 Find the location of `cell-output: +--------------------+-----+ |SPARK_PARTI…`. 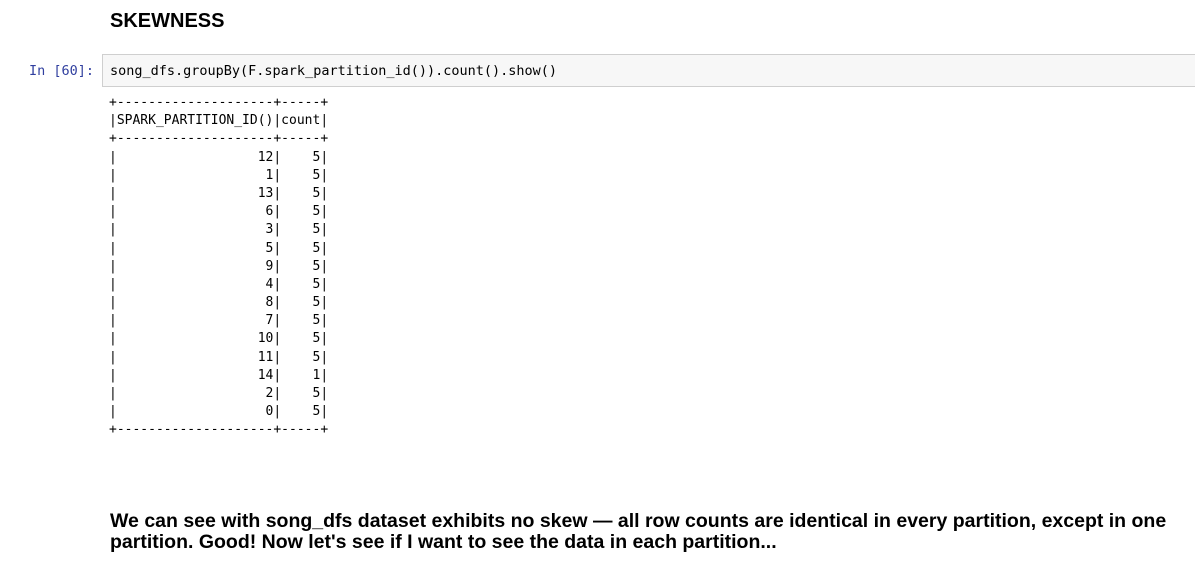

cell-output: +--------------------+-----+ |SPARK_PARTI… is located at coordinates (218, 267).